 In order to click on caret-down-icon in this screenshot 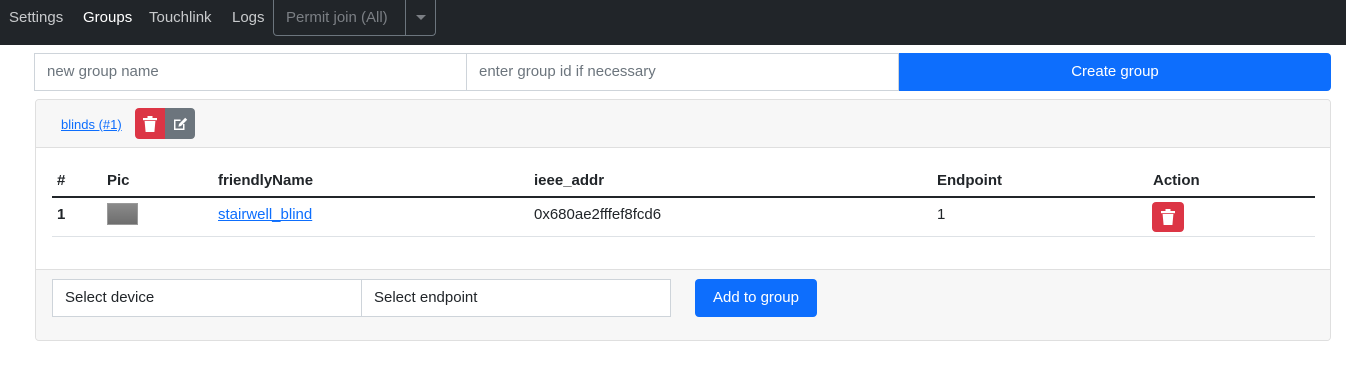, I will do `click(420, 17)`.